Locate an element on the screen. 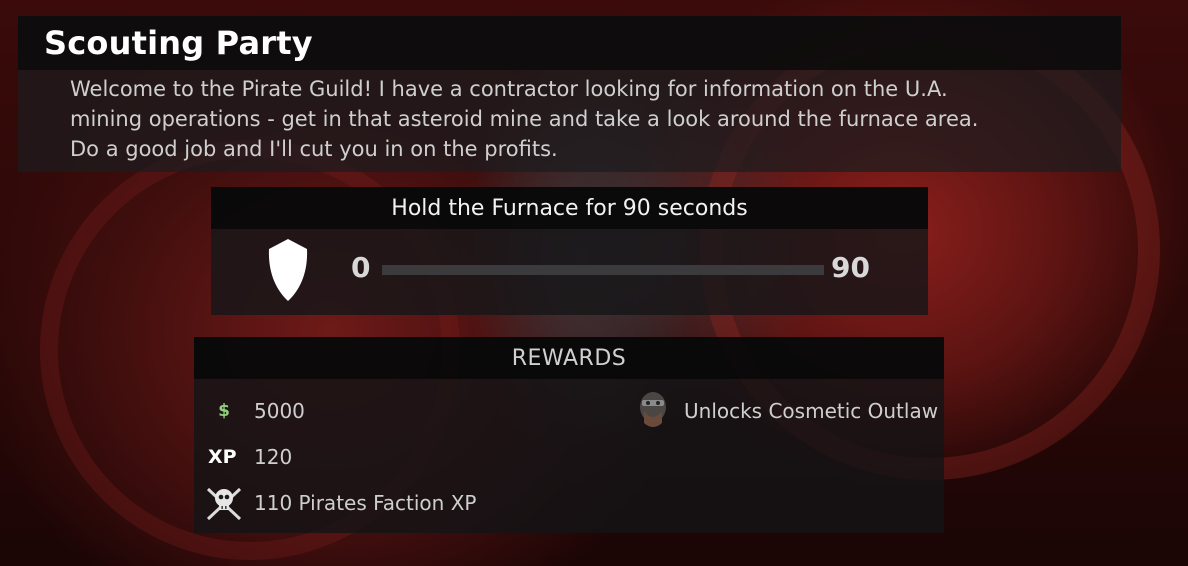  reward-faction-text: 110 Pirates Faction XP is located at coordinates (365, 503).